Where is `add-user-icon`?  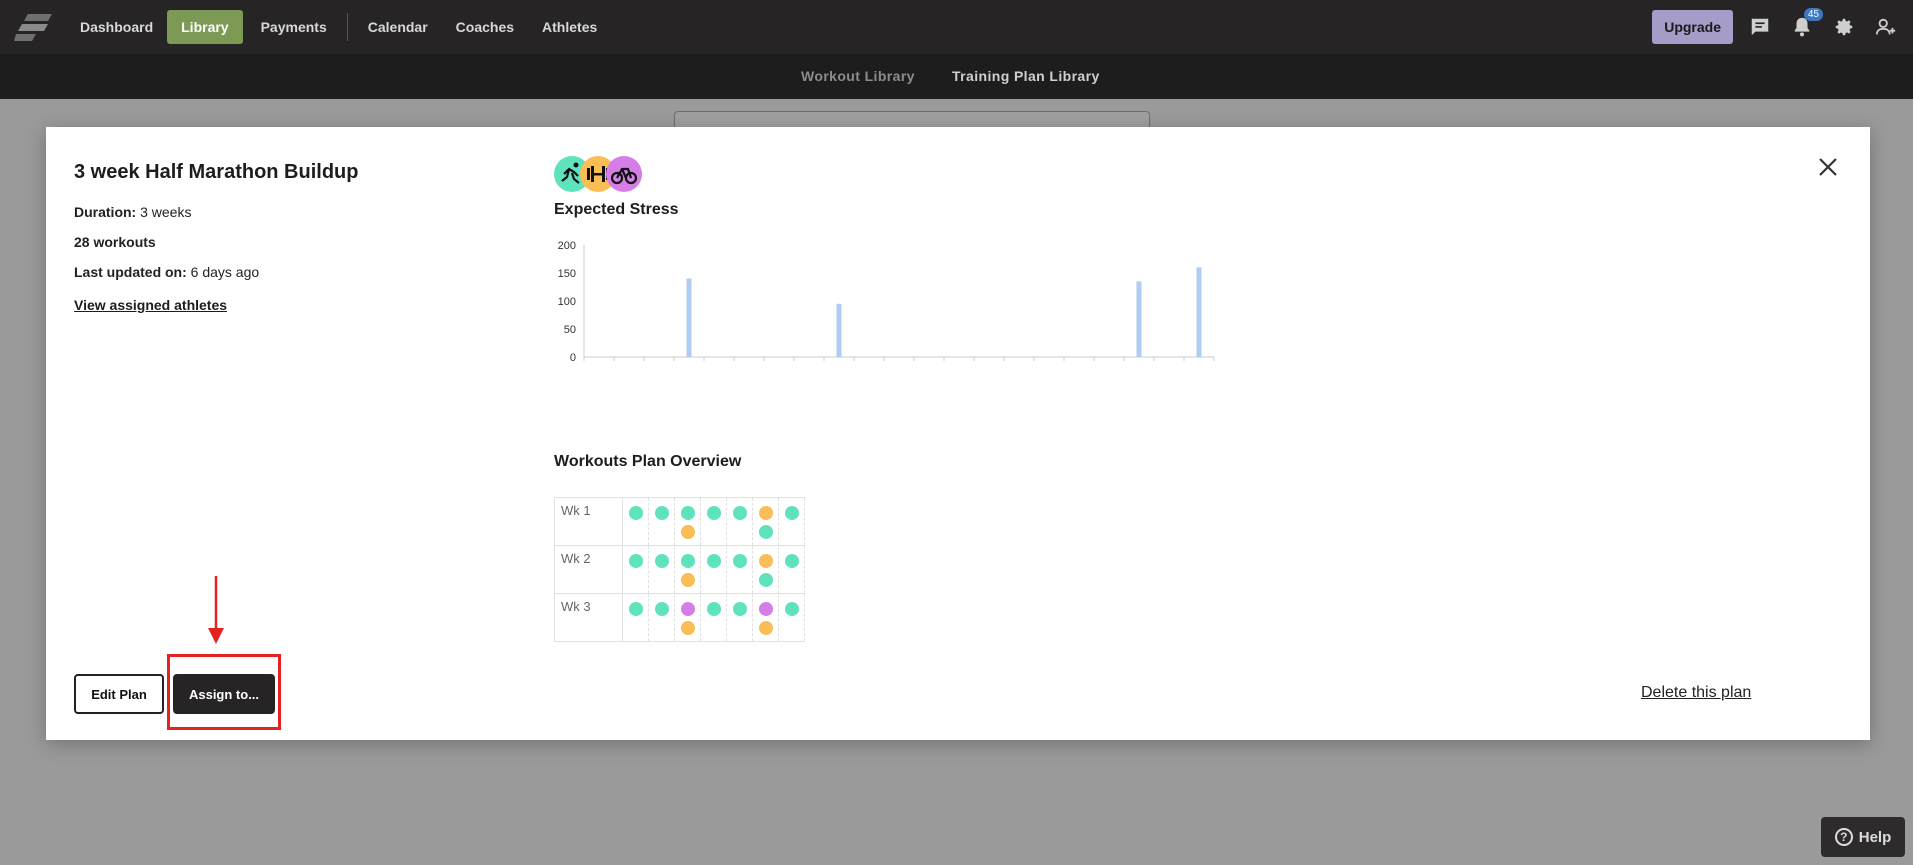
add-user-icon is located at coordinates (1886, 27).